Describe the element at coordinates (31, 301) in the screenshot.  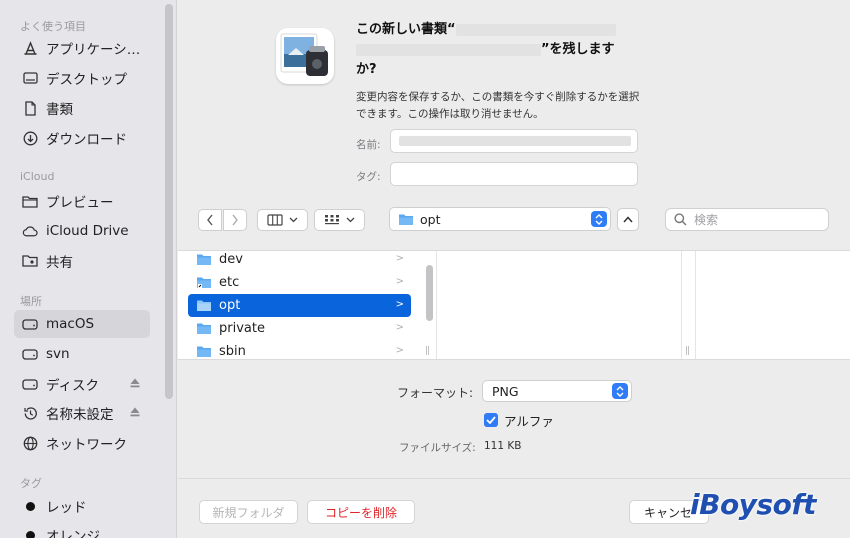
I see `sidebar-section-locations: 場所` at that location.